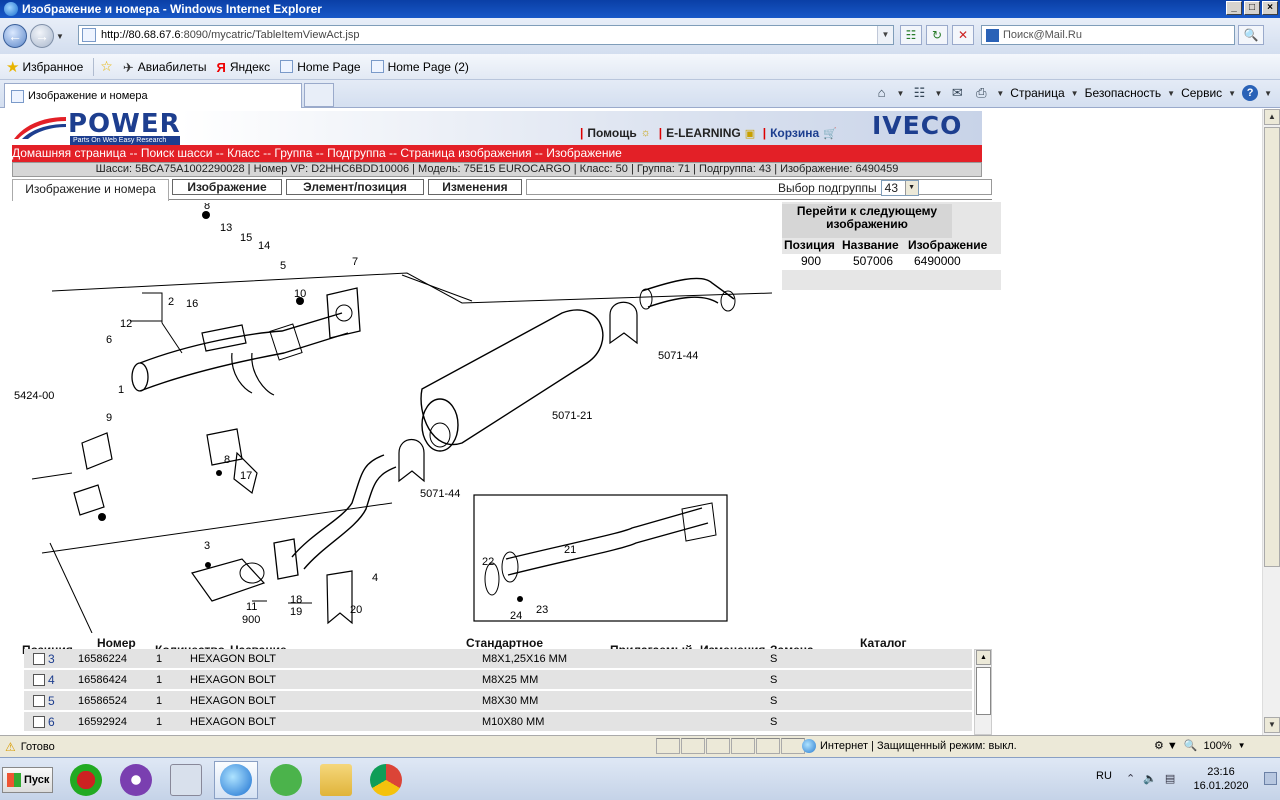  Describe the element at coordinates (355, 187) in the screenshot. I see `tab-element-position: Элемент/позиция` at that location.